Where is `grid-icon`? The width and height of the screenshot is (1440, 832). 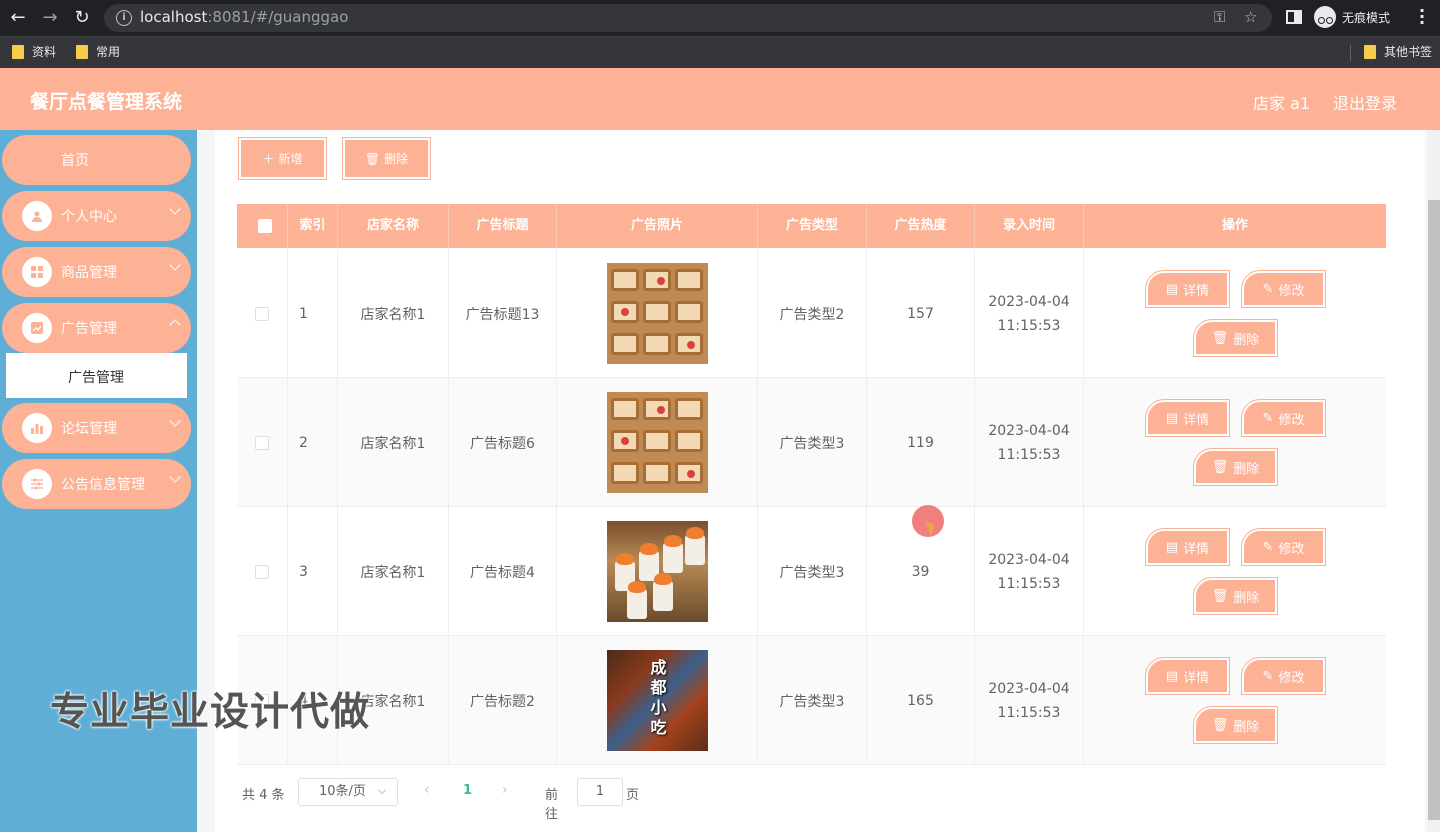 grid-icon is located at coordinates (37, 272).